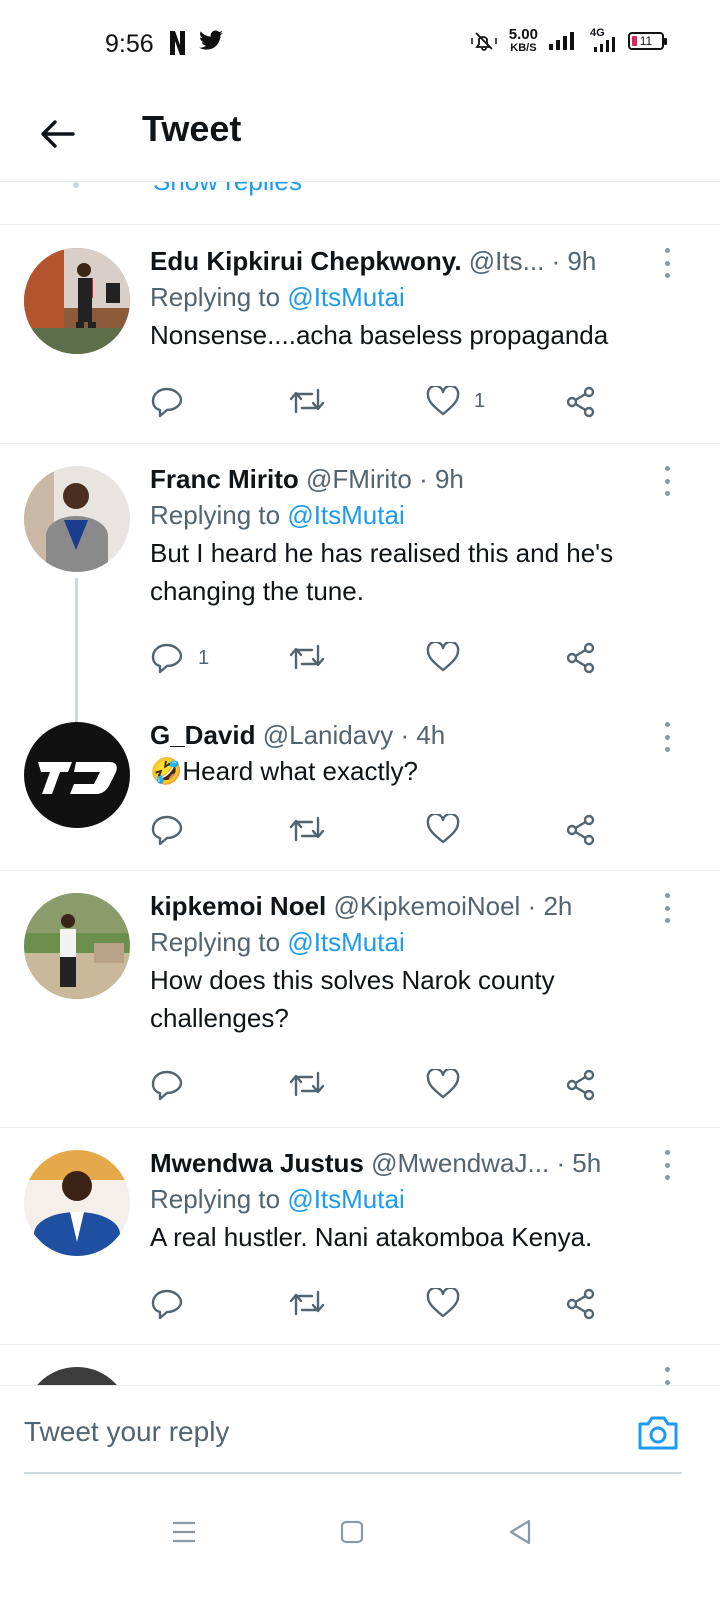  Describe the element at coordinates (380, 1308) in the screenshot. I see `tweet-actions` at that location.